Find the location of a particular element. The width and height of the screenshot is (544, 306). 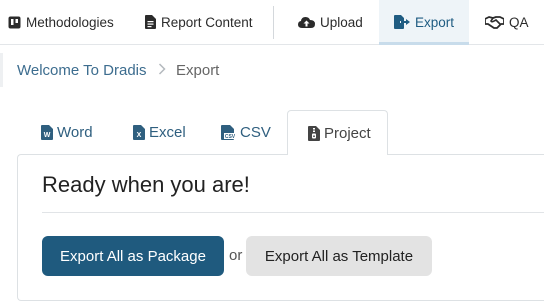

export-template-button: Export All as Template is located at coordinates (339, 256).